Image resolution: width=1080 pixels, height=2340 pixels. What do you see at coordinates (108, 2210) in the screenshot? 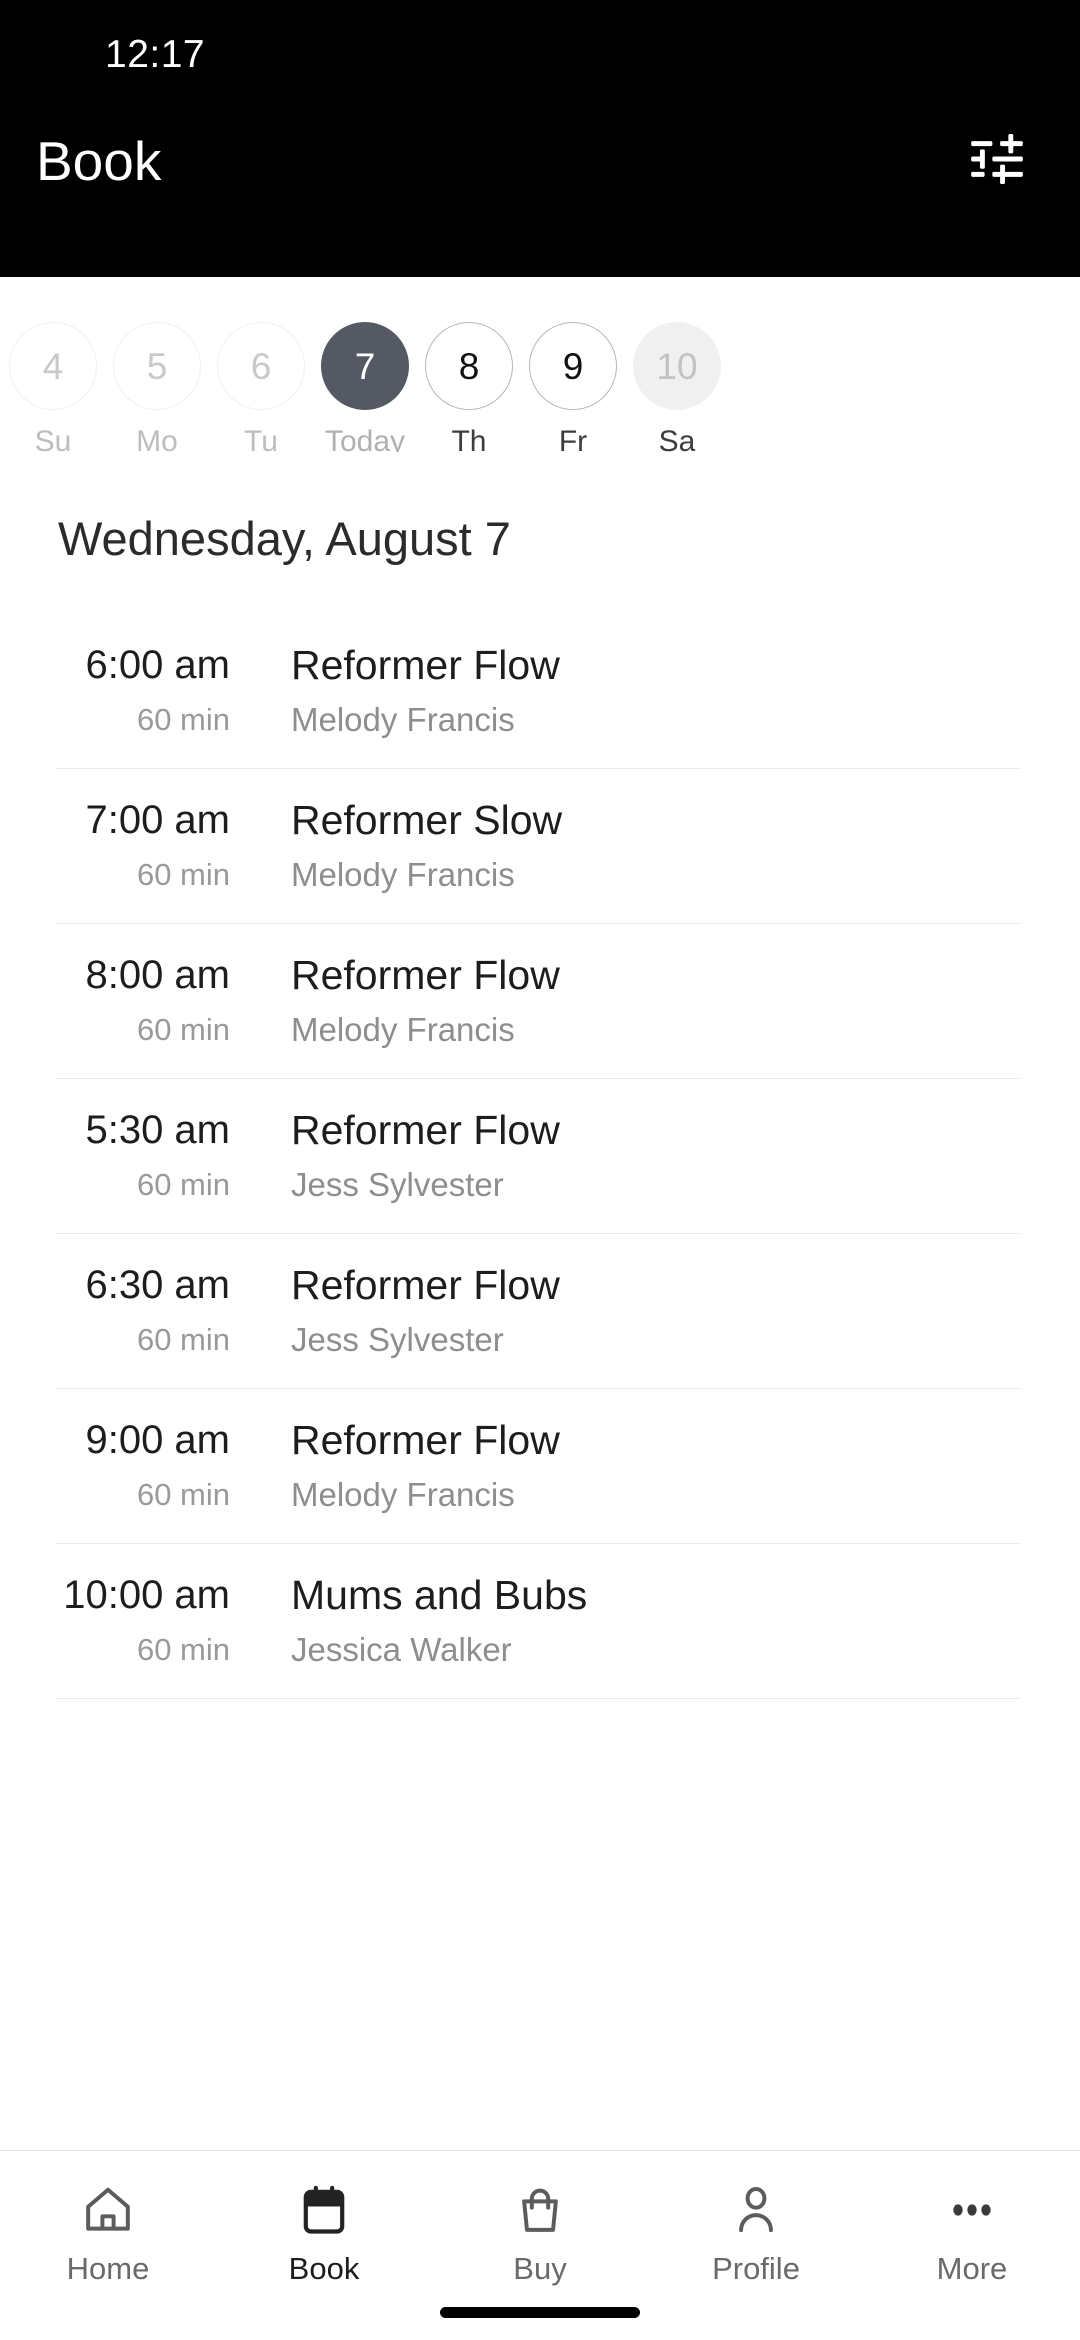
I see `home-icon` at bounding box center [108, 2210].